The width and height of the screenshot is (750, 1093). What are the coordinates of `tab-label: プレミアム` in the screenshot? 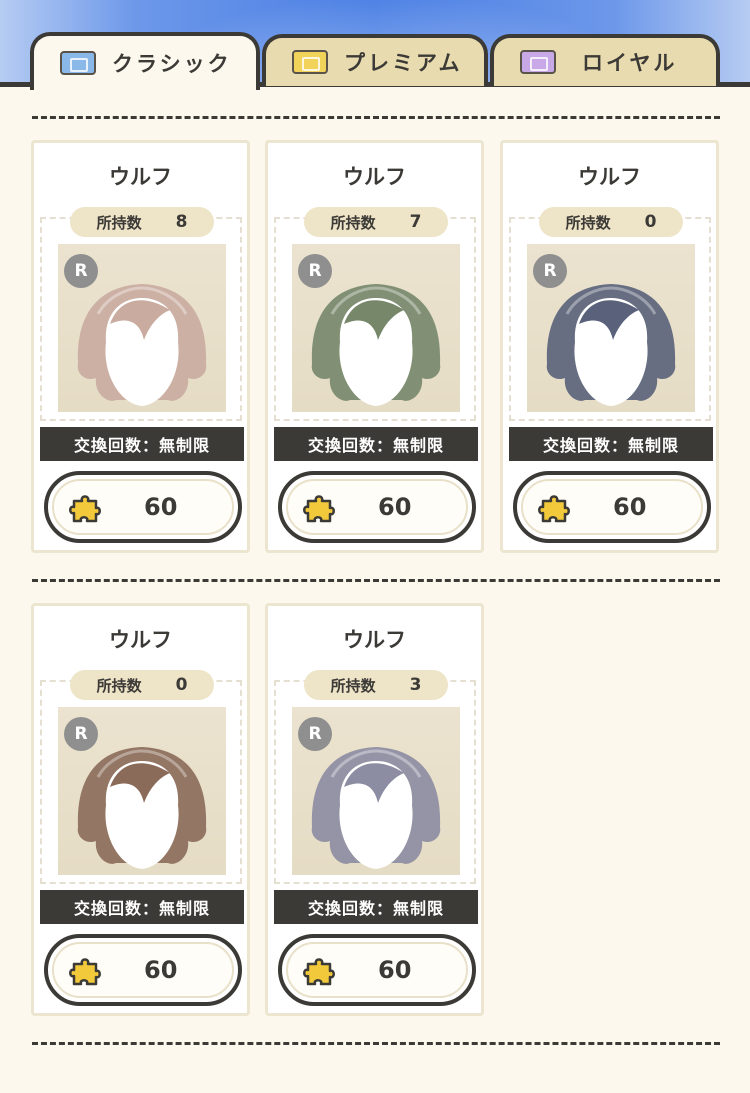 It's located at (403, 63).